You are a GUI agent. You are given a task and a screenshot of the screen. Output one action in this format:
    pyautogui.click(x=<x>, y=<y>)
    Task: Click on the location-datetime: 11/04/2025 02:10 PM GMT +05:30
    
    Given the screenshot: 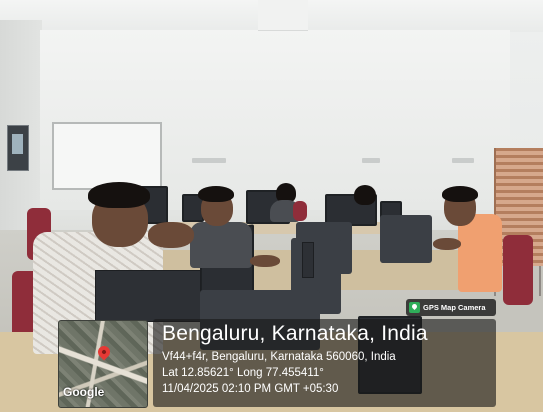 What is the action you would take?
    pyautogui.click(x=250, y=389)
    